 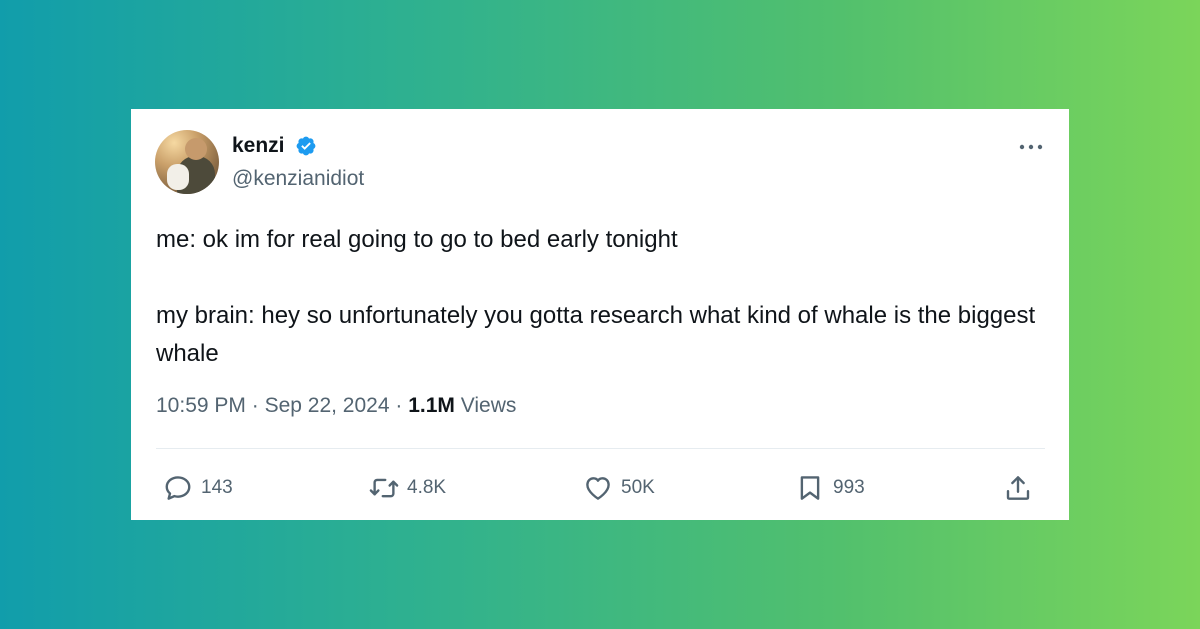 What do you see at coordinates (198, 488) in the screenshot?
I see `reply-button: 143` at bounding box center [198, 488].